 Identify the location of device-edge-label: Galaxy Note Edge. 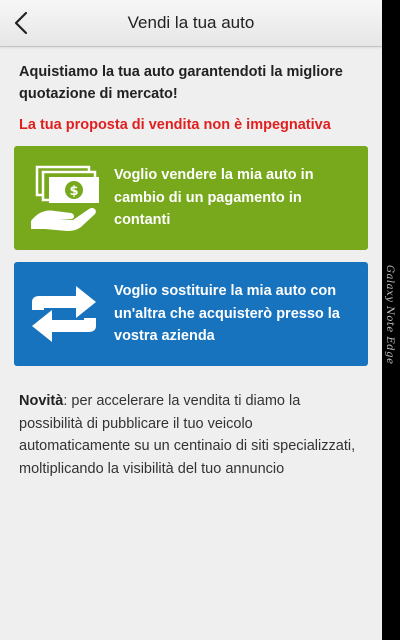
(389, 315).